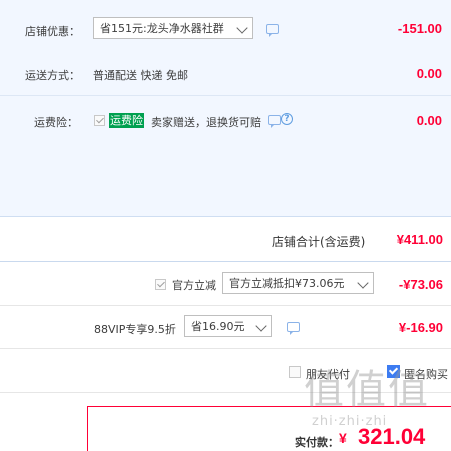 This screenshot has height=451, width=451. I want to click on watermark-logo: 值值值, so click(367, 390).